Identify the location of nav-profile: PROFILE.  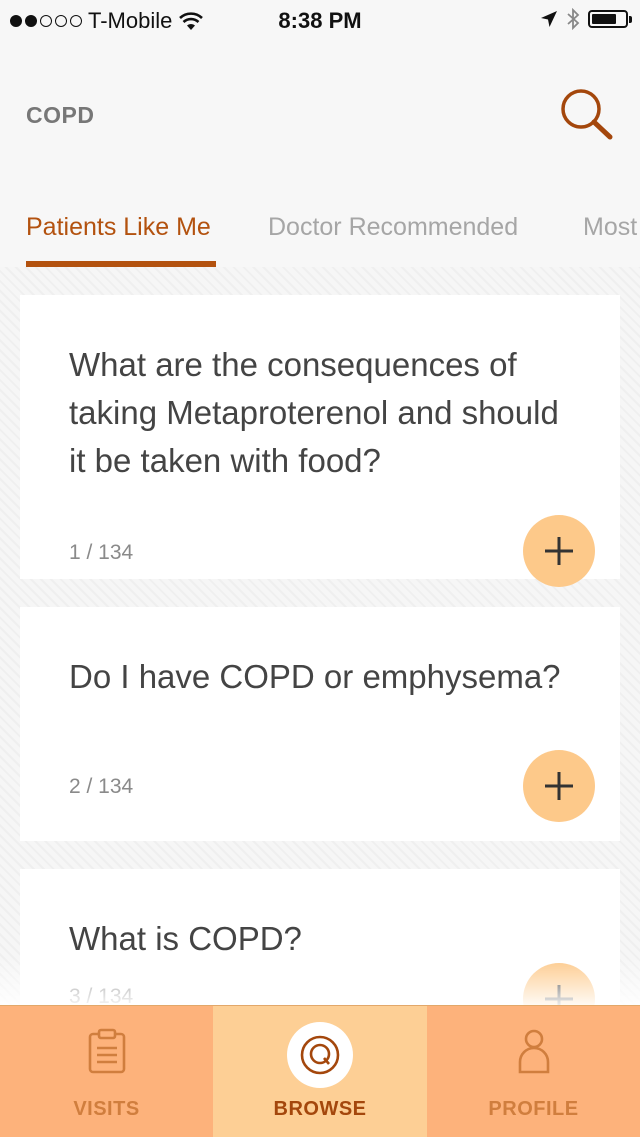
(533, 1071).